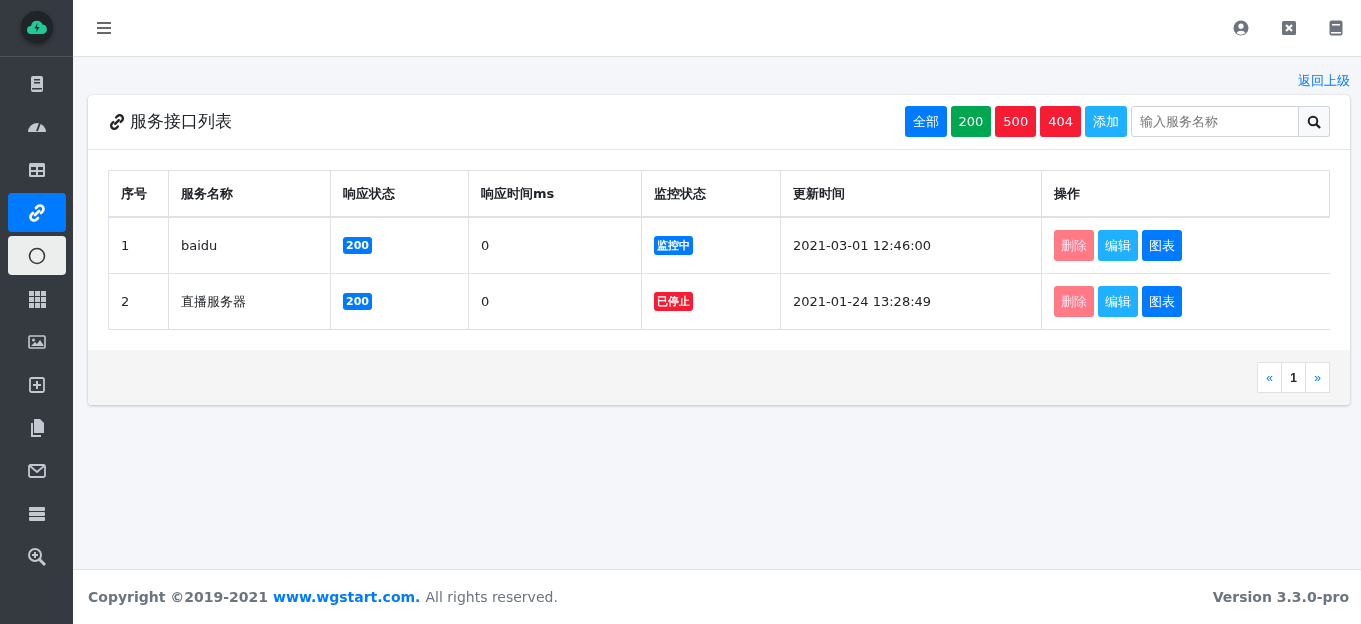 The image size is (1361, 624). Describe the element at coordinates (971, 121) in the screenshot. I see `filter-button: 200` at that location.